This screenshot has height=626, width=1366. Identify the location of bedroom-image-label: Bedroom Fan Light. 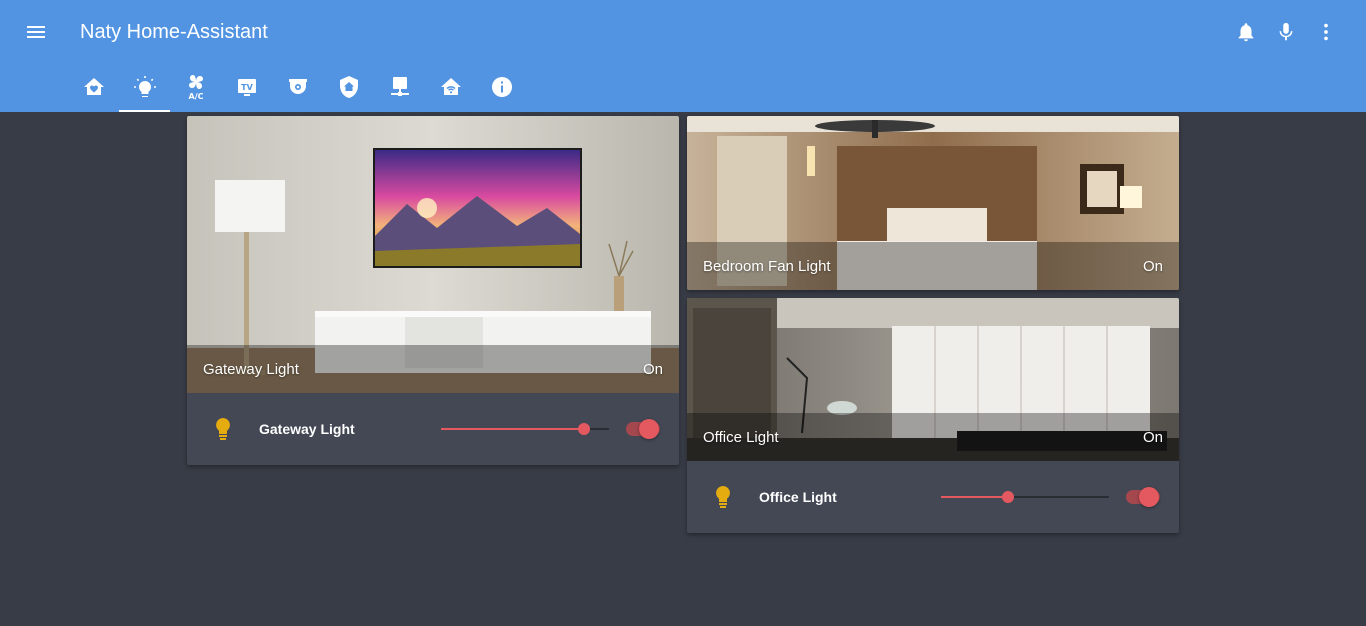
(767, 266).